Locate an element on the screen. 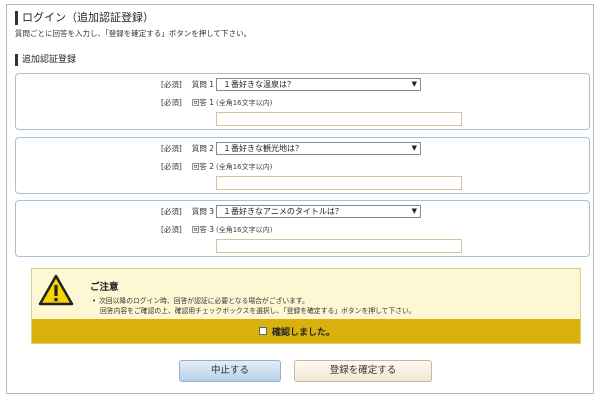 This screenshot has width=600, height=398. answer-label: [必須] 回答 2 is located at coordinates (187, 166).